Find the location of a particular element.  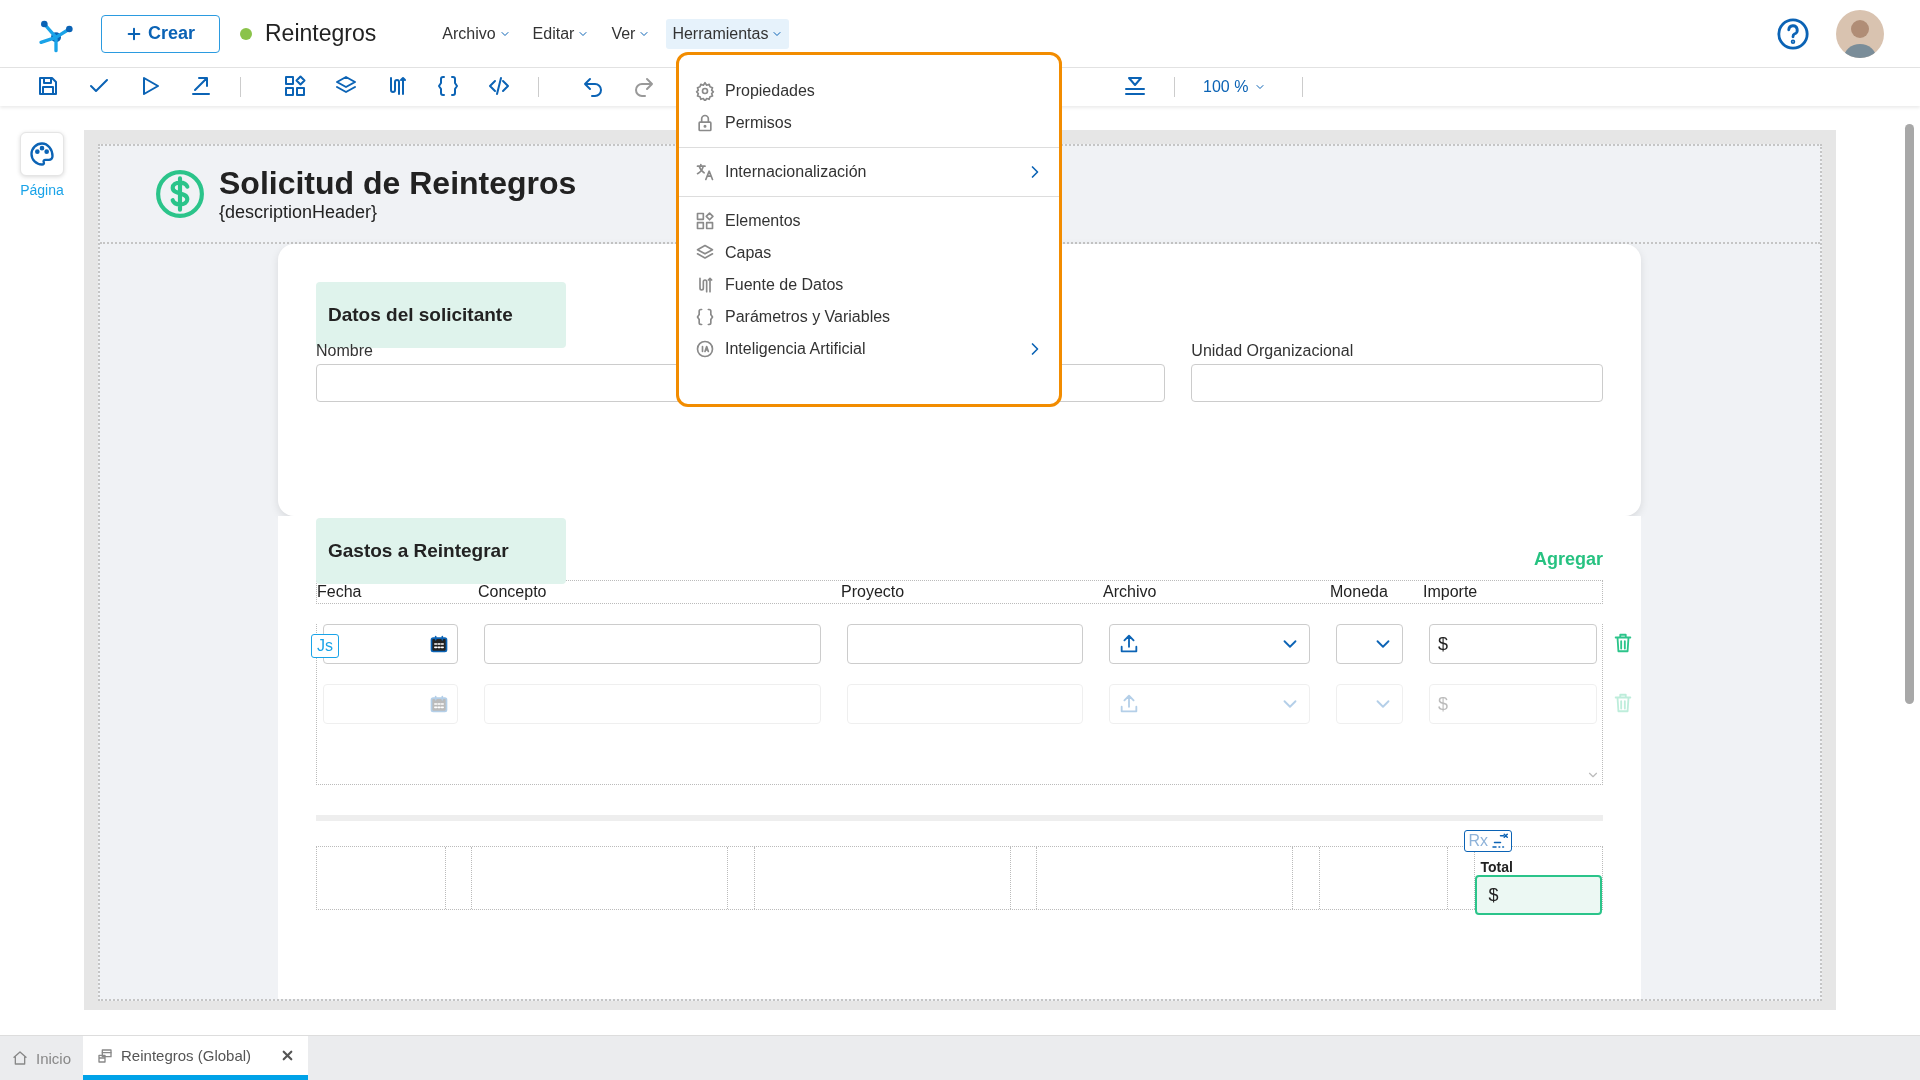

menu-item: Propiedades is located at coordinates (869, 91).